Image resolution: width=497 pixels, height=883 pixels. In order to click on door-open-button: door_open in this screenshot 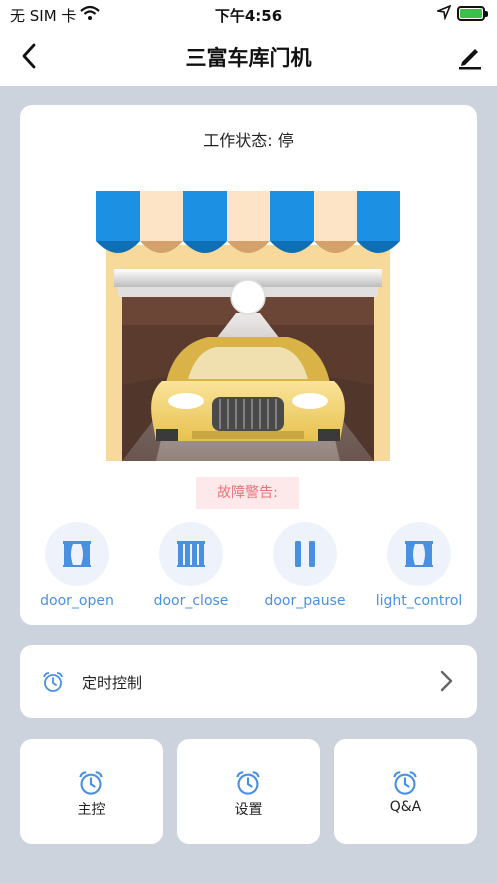, I will do `click(77, 565)`.